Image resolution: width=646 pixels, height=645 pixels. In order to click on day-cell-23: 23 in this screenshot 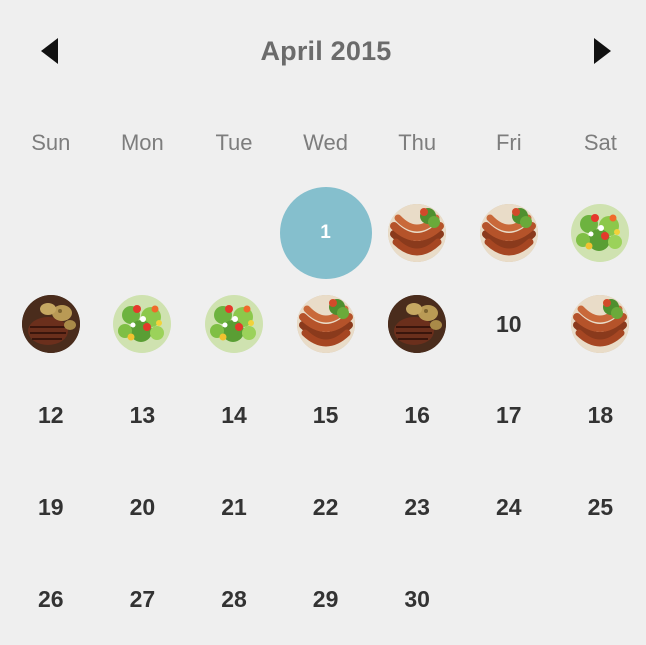, I will do `click(417, 508)`.